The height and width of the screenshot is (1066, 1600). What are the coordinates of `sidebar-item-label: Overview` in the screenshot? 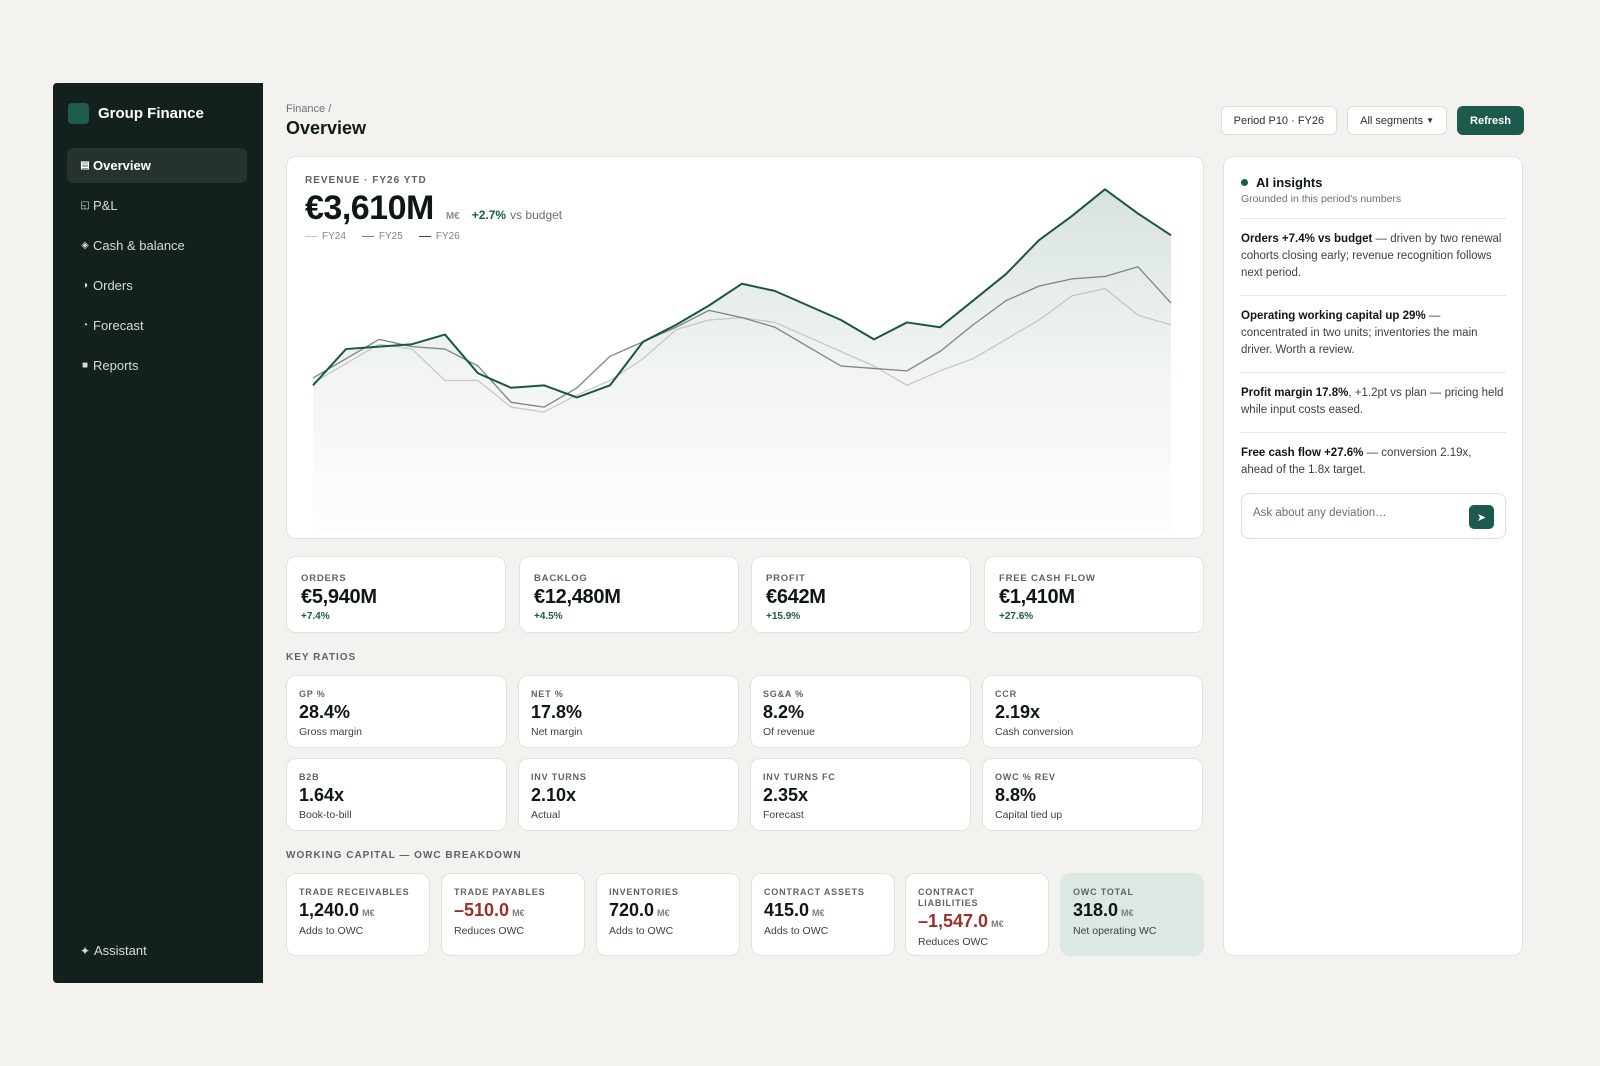 It's located at (122, 165).